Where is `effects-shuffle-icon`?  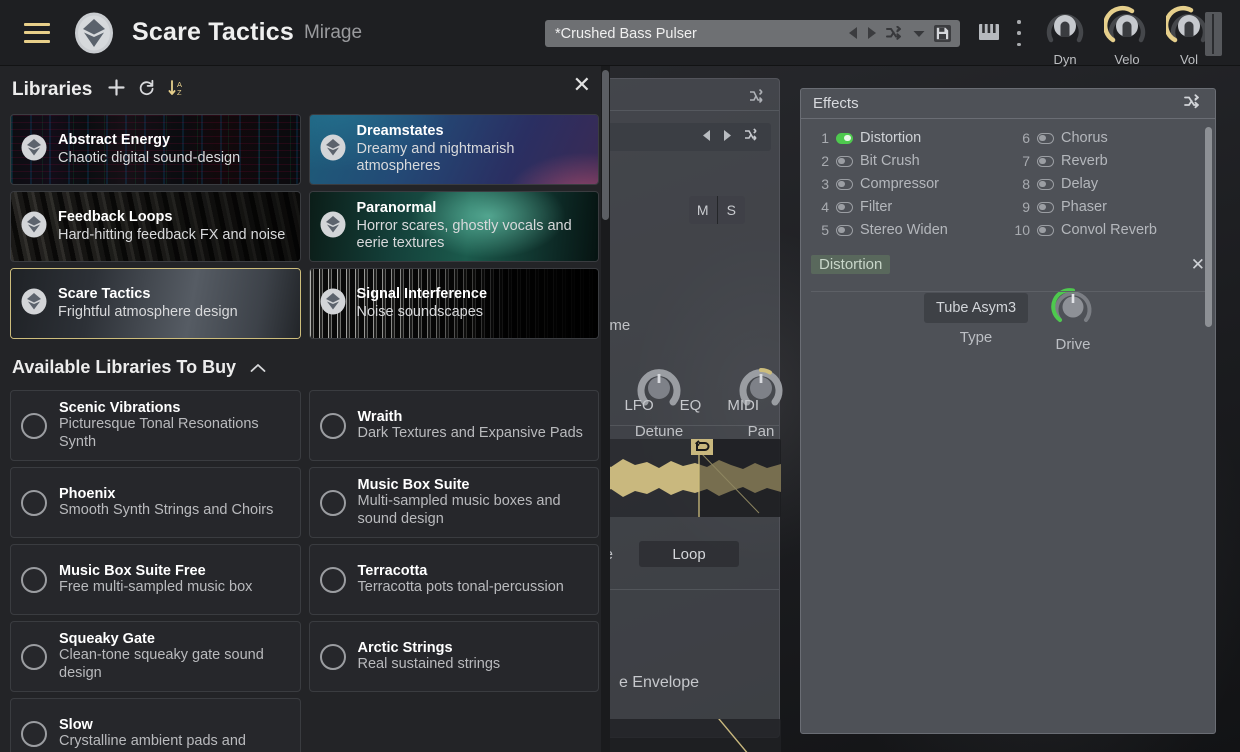 effects-shuffle-icon is located at coordinates (1193, 103).